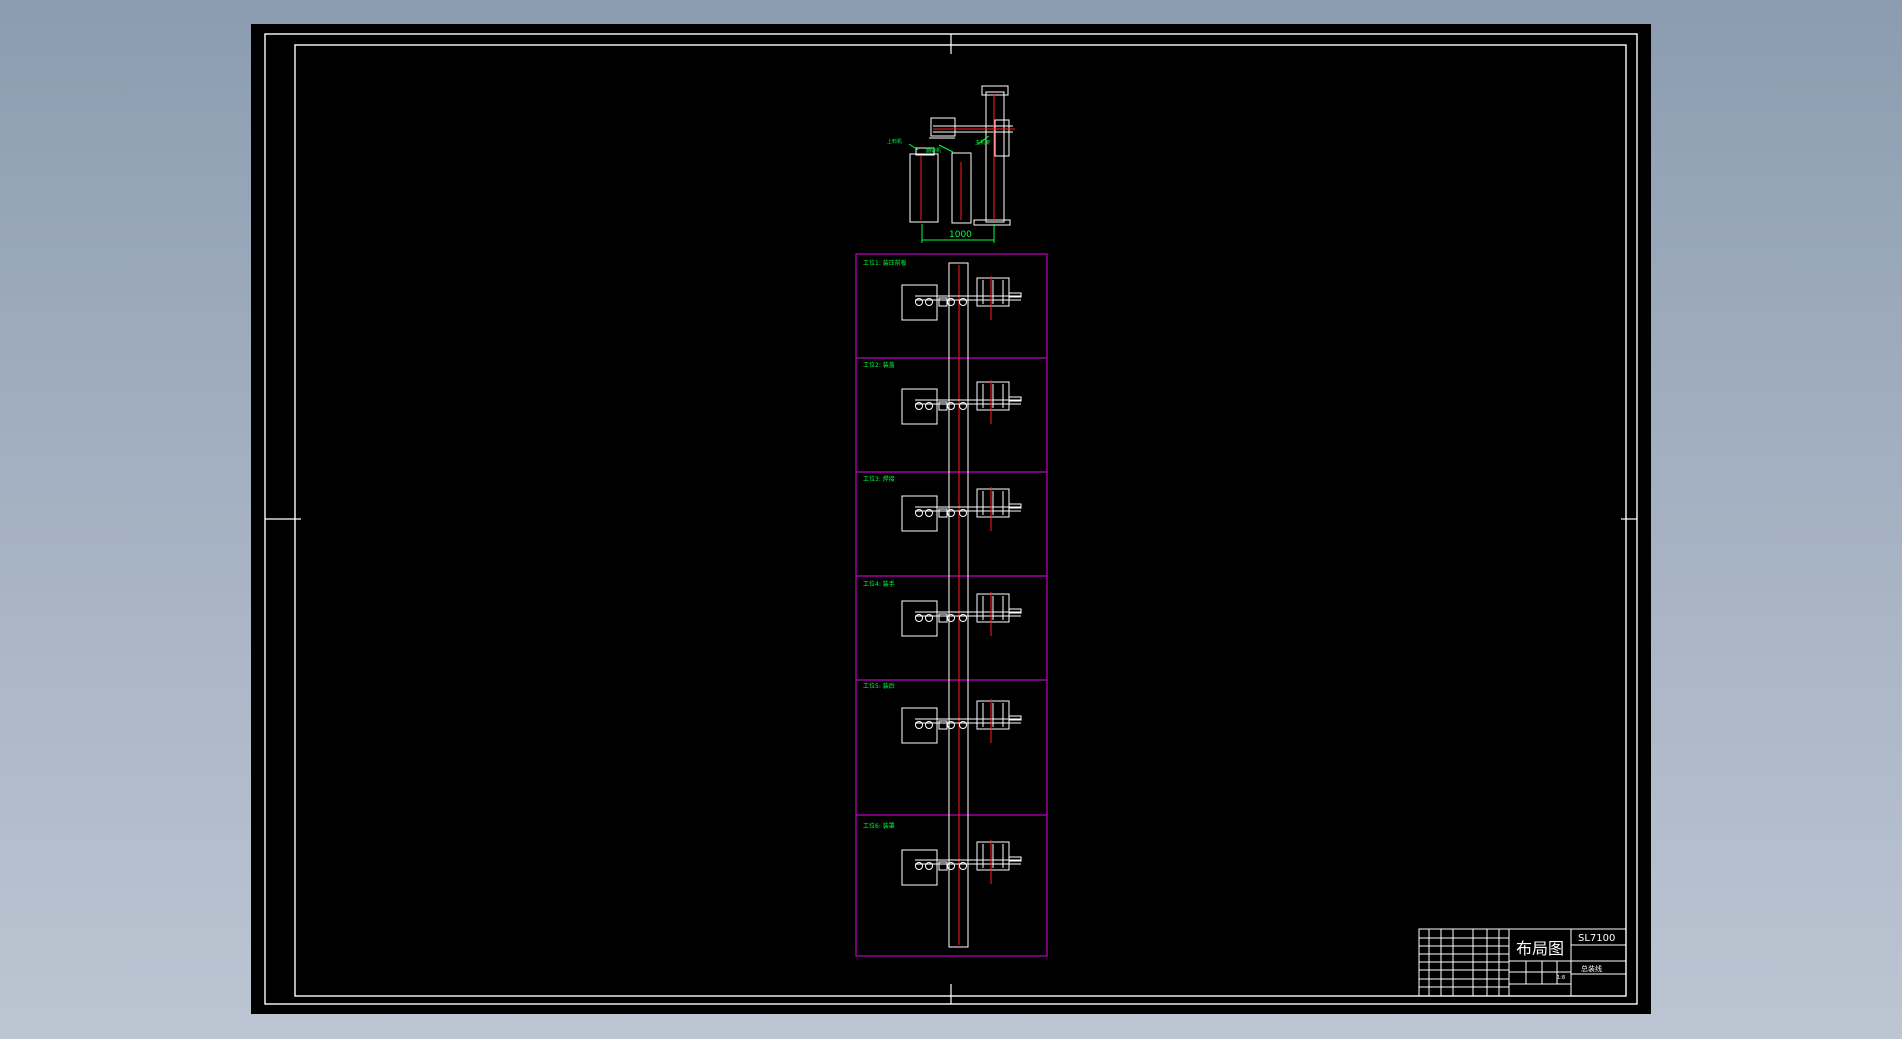 The image size is (1902, 1039). Describe the element at coordinates (879, 479) in the screenshot. I see `station-3-label: 工位3: 焊接` at that location.